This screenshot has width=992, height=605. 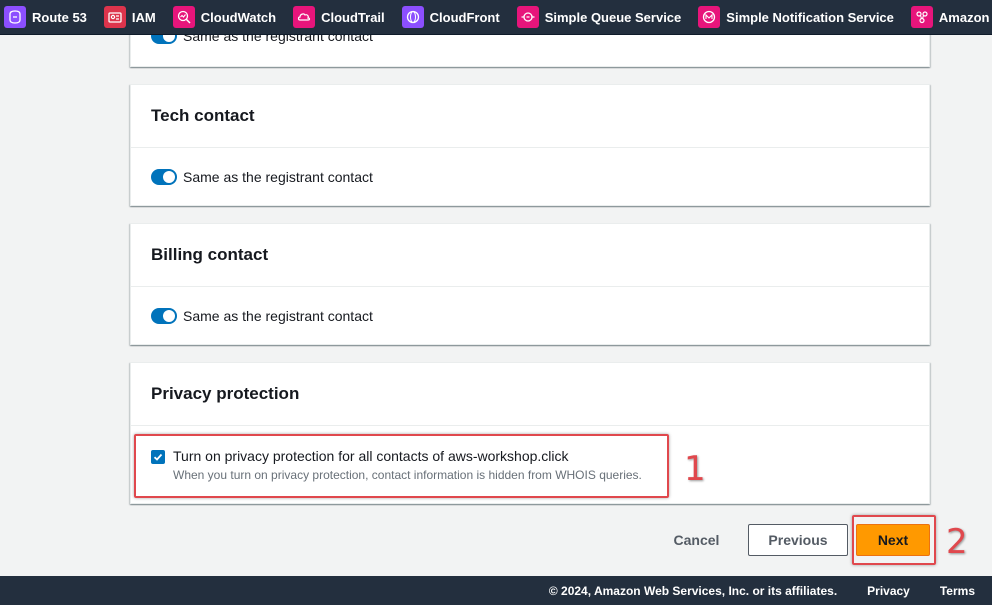 I want to click on checkmark-icon, so click(x=158, y=457).